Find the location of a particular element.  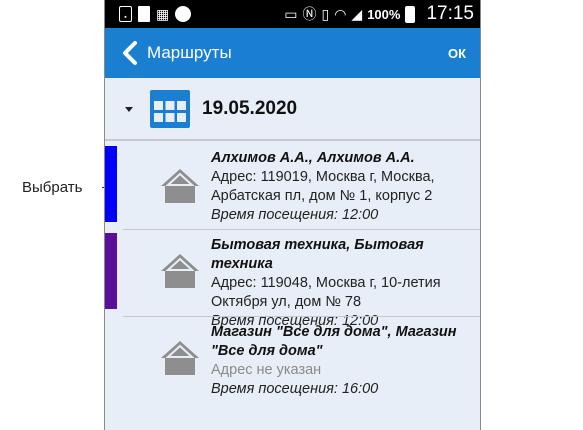

clock: 17:15 is located at coordinates (450, 13).